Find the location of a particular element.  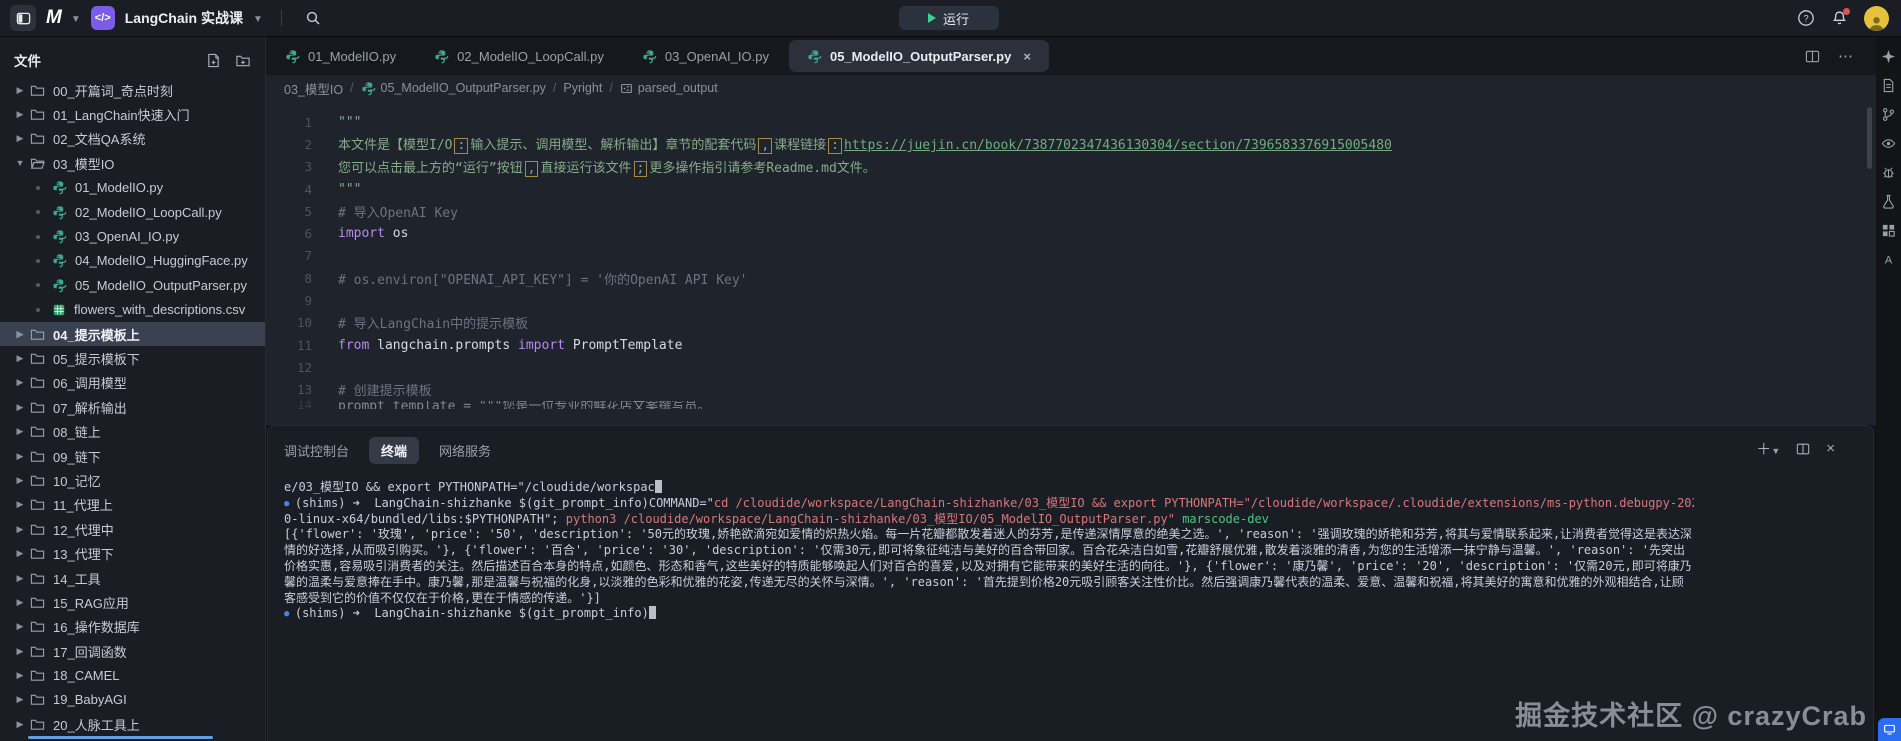

test-beaker-icon is located at coordinates (1888, 201).